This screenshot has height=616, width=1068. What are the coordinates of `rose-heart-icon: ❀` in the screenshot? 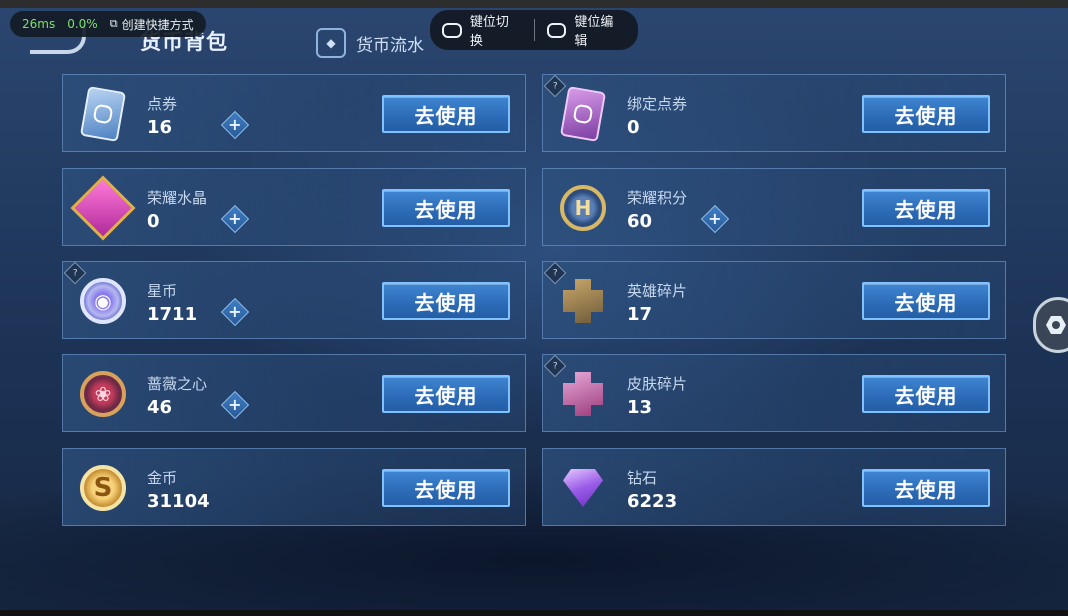 It's located at (103, 394).